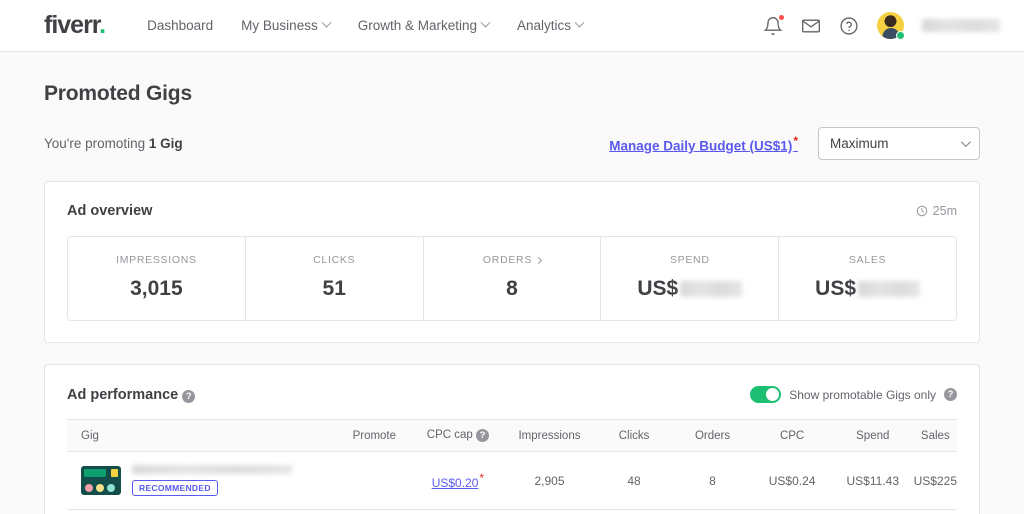 This screenshot has width=1024, height=514. I want to click on gig-text: RECOMMENDED, so click(212, 480).